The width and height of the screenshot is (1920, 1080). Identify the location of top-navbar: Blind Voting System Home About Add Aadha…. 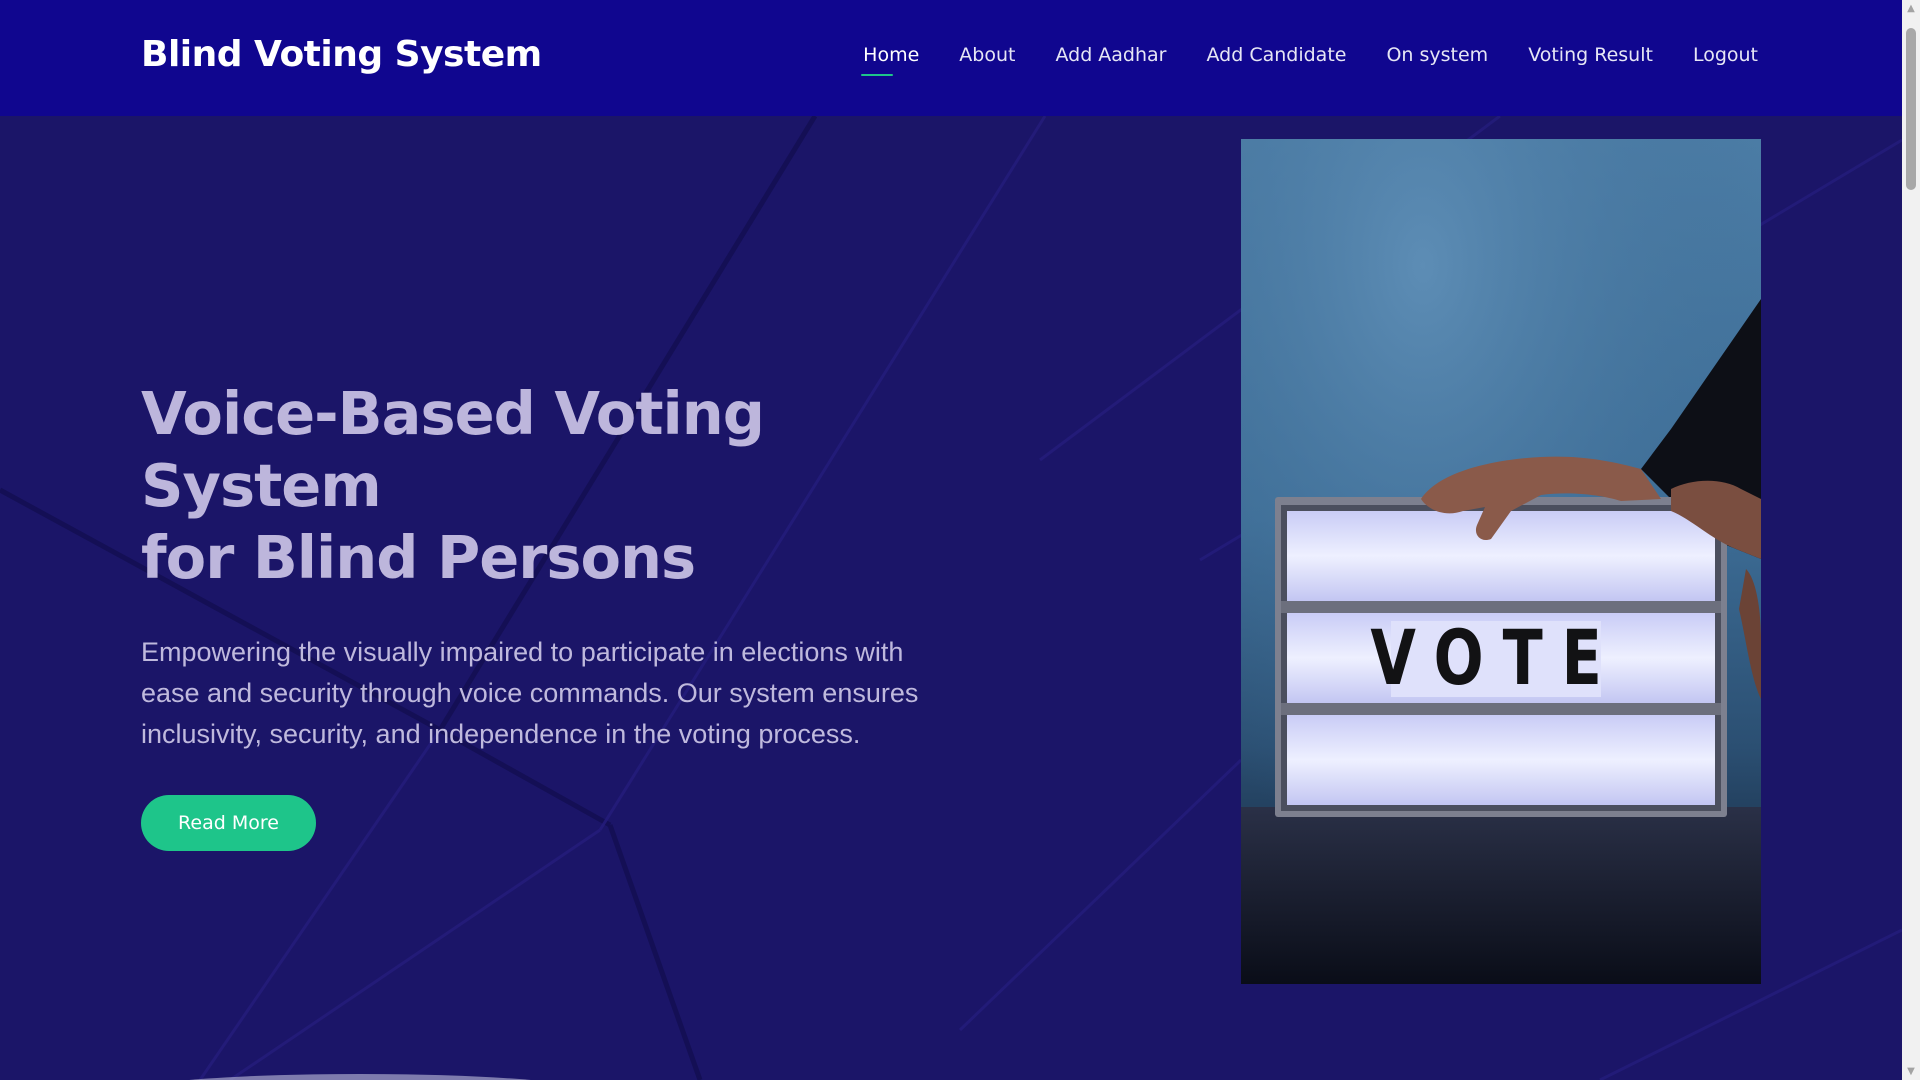
(951, 58).